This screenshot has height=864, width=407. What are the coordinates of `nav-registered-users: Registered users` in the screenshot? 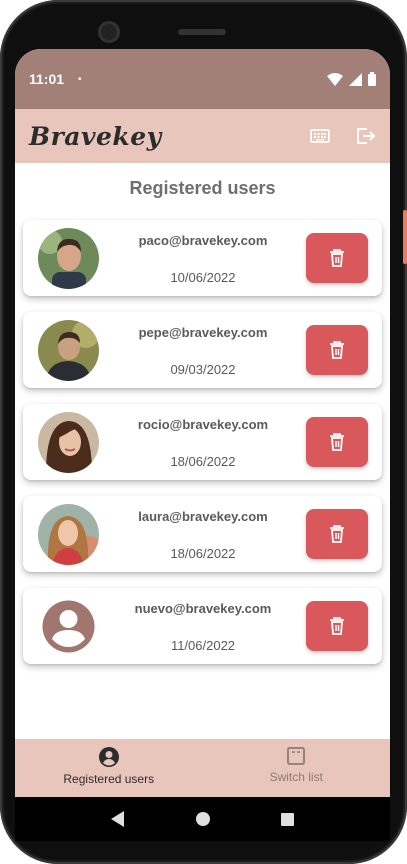 It's located at (109, 768).